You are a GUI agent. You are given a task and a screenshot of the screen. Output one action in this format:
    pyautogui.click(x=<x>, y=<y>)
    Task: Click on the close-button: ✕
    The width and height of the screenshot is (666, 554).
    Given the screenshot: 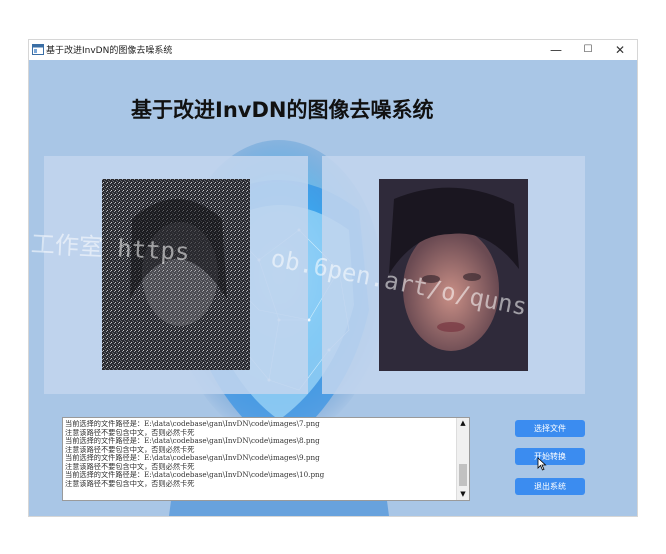 What is the action you would take?
    pyautogui.click(x=620, y=50)
    